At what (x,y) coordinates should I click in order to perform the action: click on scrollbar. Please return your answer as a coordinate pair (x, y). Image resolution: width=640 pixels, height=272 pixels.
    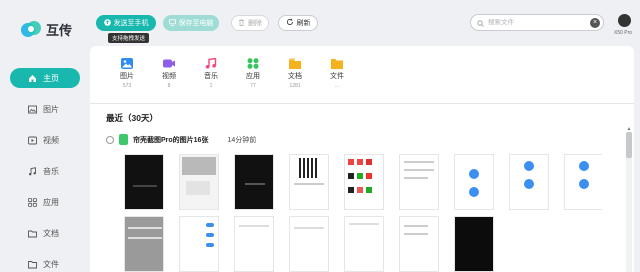
    Looking at the image, I should click on (629, 202).